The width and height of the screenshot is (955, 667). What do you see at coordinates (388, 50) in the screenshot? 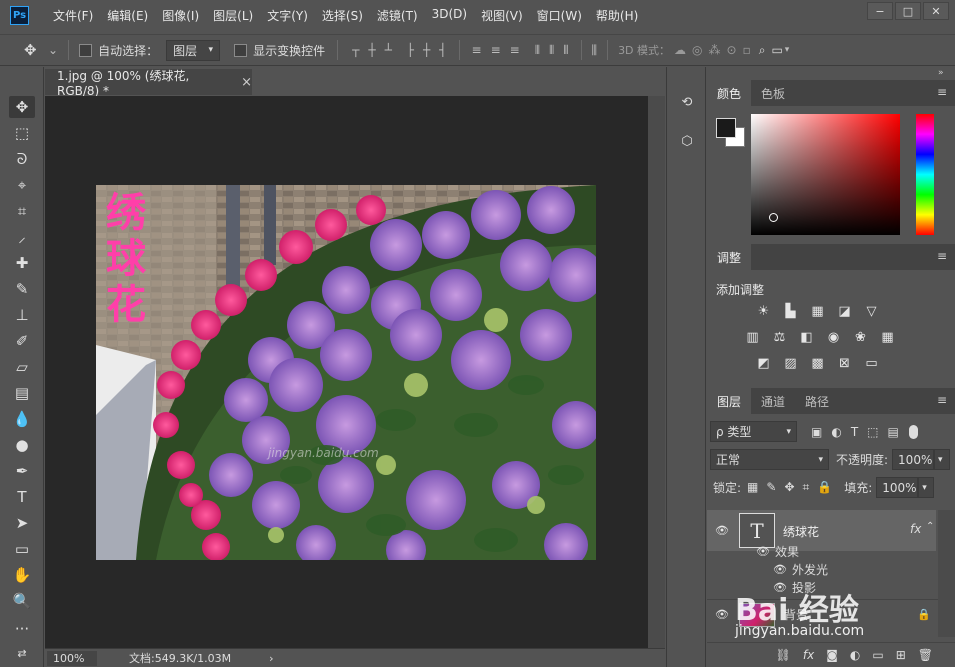
I see `align-bottom-icon: ┴` at bounding box center [388, 50].